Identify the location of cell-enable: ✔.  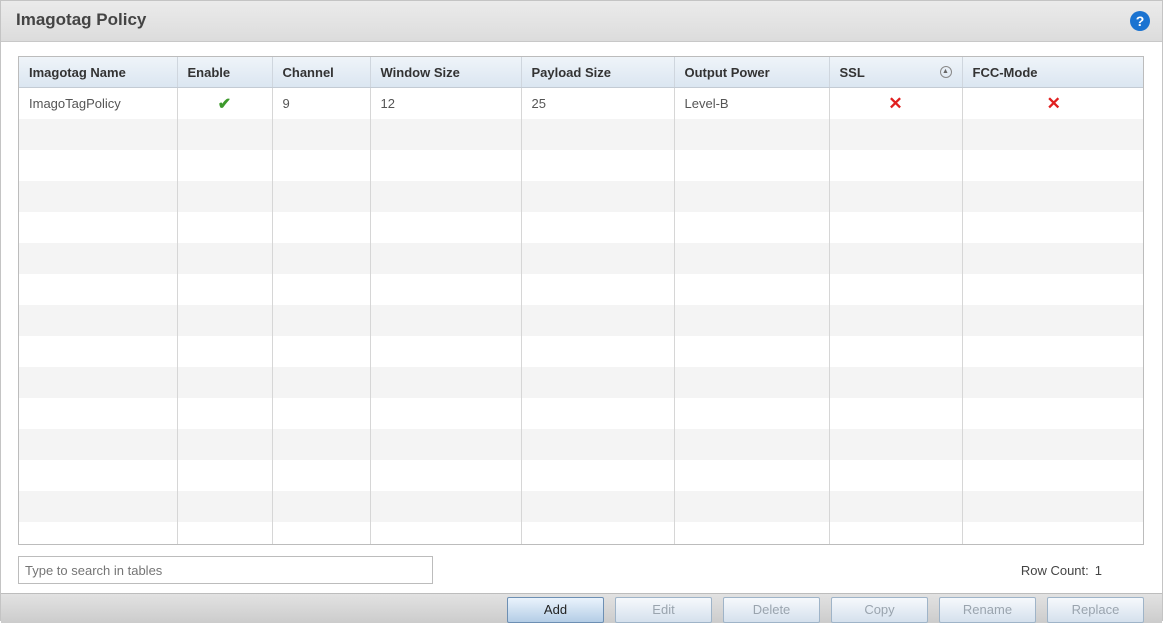
(225, 103).